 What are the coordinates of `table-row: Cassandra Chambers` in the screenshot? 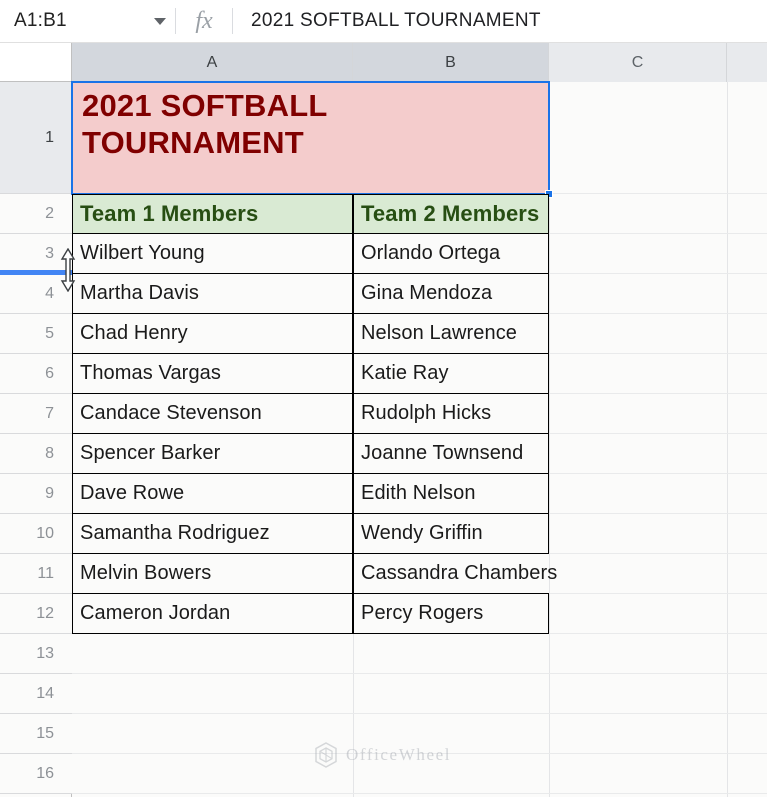 It's located at (455, 574).